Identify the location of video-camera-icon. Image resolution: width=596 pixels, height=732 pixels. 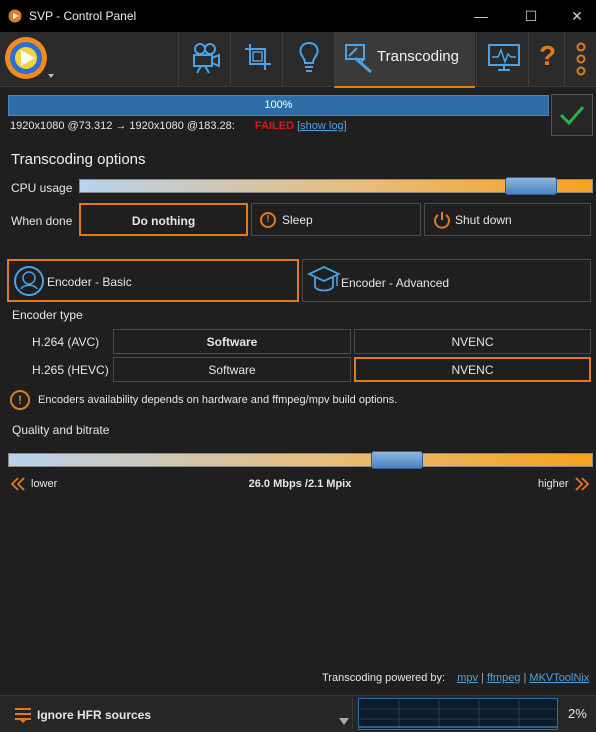
(206, 58).